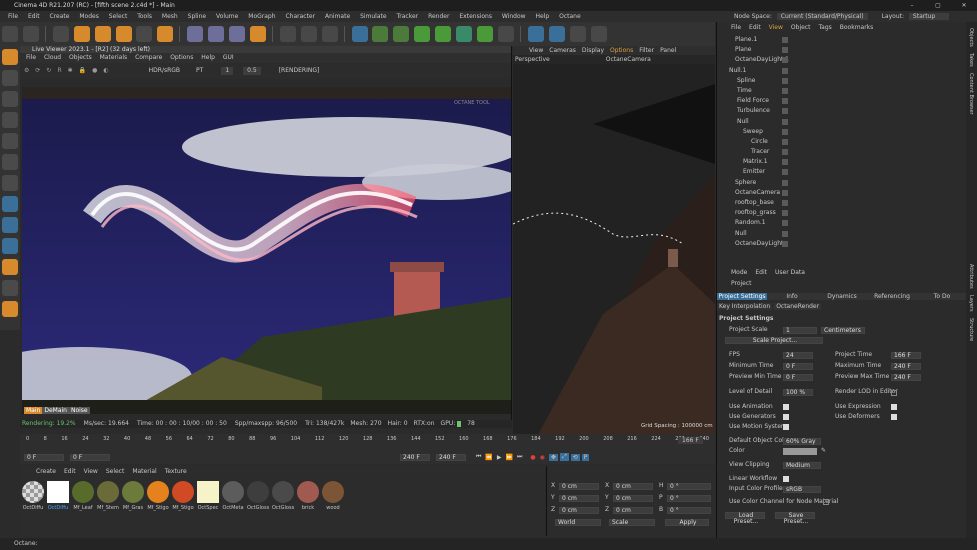  Describe the element at coordinates (786, 427) in the screenshot. I see `use-motion-checkbox` at that location.